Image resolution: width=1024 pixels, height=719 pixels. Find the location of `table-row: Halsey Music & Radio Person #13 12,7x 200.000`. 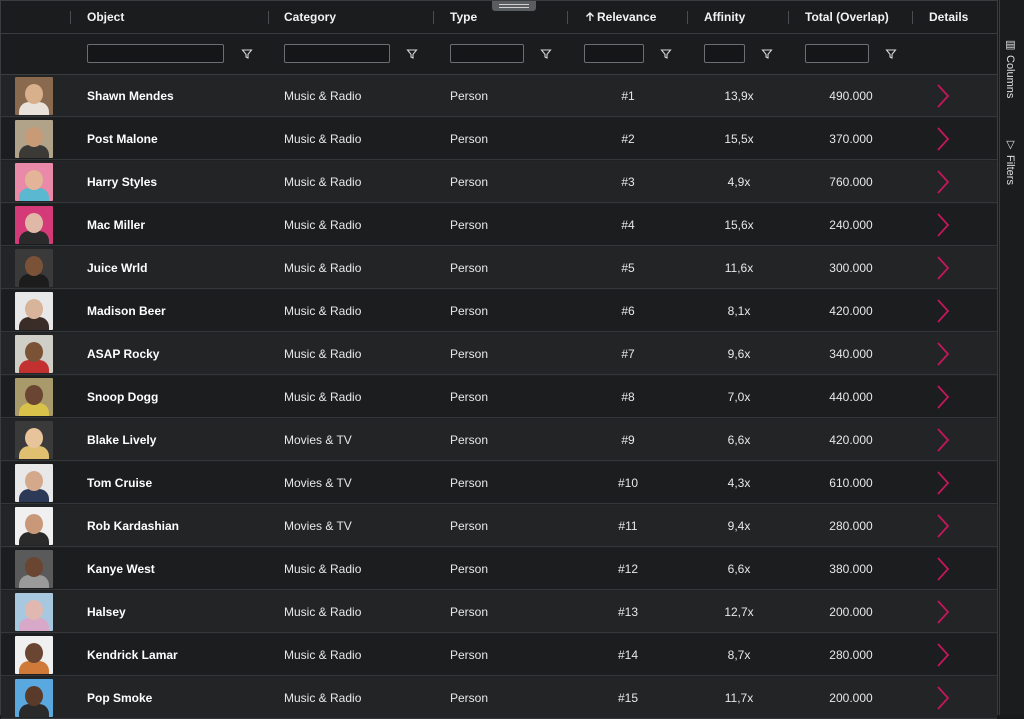

table-row: Halsey Music & Radio Person #13 12,7x 200.000 is located at coordinates (499, 612).